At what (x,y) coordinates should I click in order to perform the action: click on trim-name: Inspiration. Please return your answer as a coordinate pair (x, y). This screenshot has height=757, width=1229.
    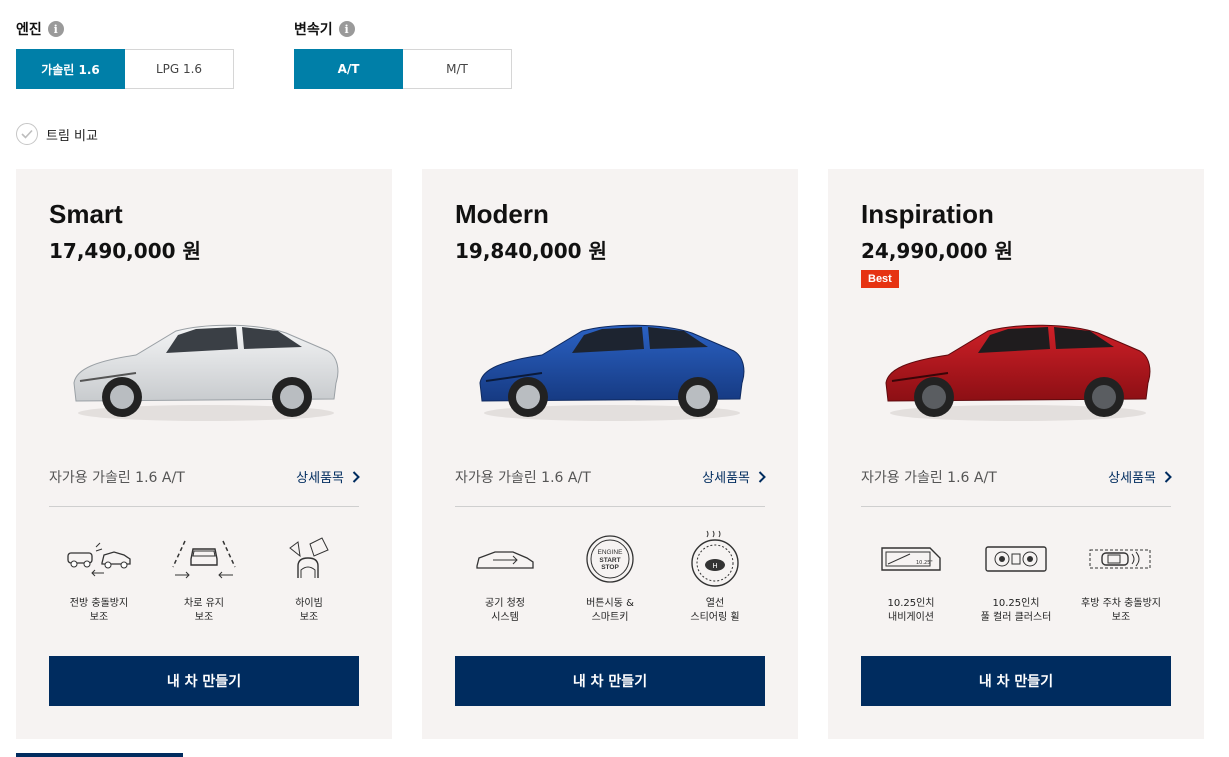
    Looking at the image, I should click on (927, 214).